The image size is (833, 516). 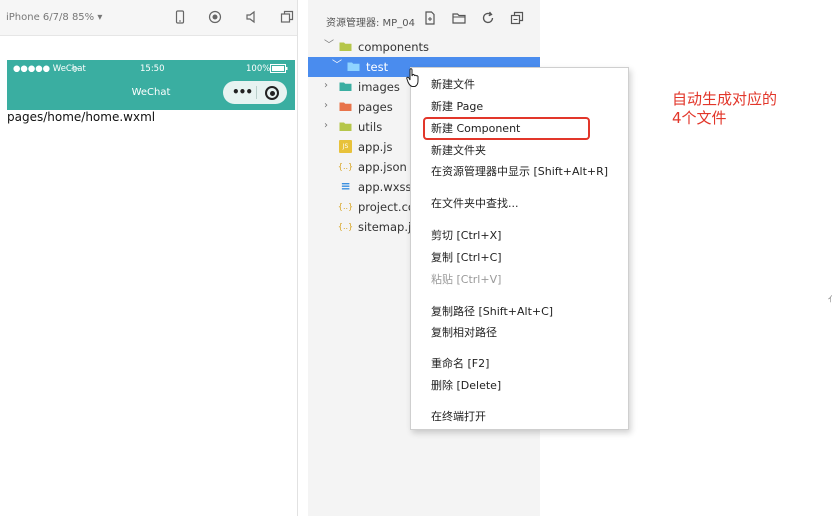 What do you see at coordinates (430, 18) in the screenshot?
I see `new-file-icon` at bounding box center [430, 18].